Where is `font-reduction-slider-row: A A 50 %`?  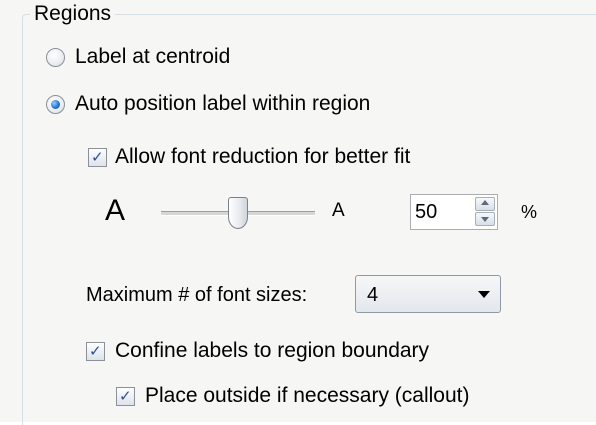 font-reduction-slider-row: A A 50 % is located at coordinates (340, 214).